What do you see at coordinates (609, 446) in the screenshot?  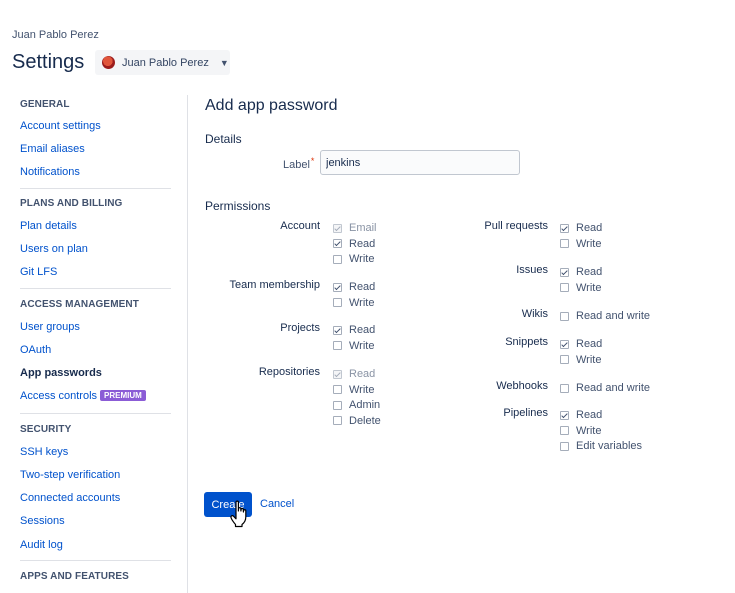 I see `checkbox-label: Edit variables` at bounding box center [609, 446].